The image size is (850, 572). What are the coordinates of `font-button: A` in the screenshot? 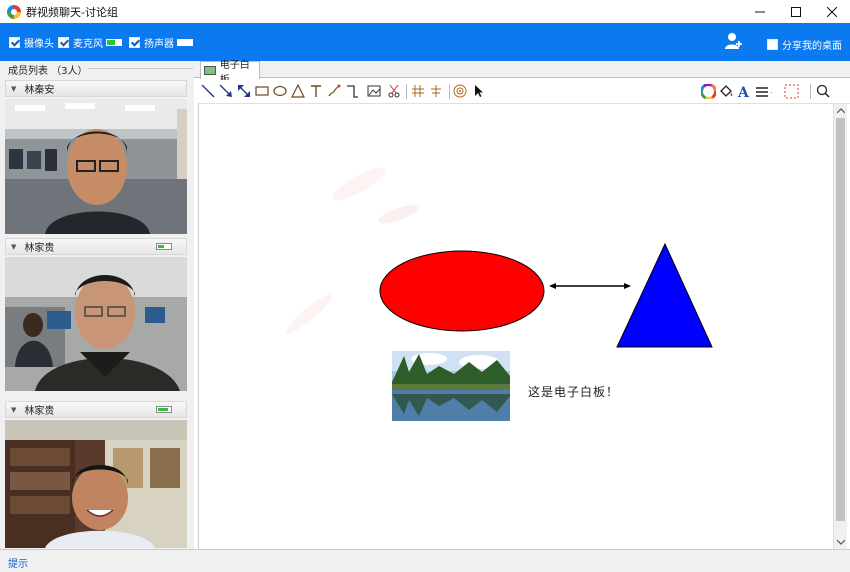 It's located at (744, 91).